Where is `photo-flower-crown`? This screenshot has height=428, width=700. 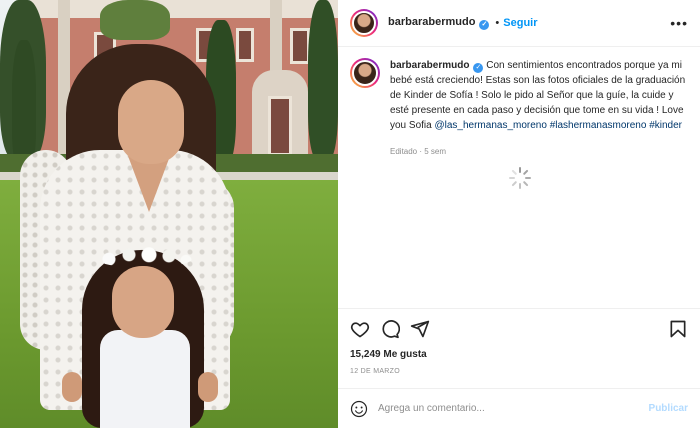
photo-flower-crown is located at coordinates (144, 257).